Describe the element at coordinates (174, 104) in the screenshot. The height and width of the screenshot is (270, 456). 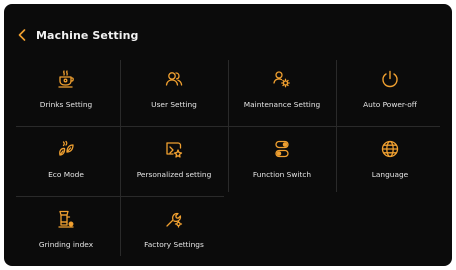
I see `menu-item-label: User Setting` at that location.